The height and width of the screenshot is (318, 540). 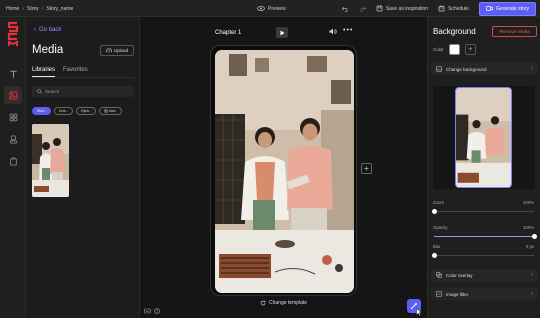 What do you see at coordinates (439, 69) in the screenshot?
I see `image-icon` at bounding box center [439, 69].